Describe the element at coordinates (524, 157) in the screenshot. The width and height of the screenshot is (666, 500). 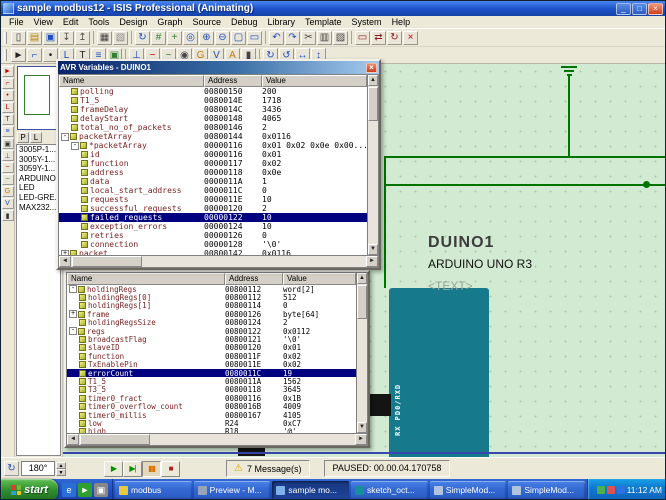
I see `wire-top` at that location.